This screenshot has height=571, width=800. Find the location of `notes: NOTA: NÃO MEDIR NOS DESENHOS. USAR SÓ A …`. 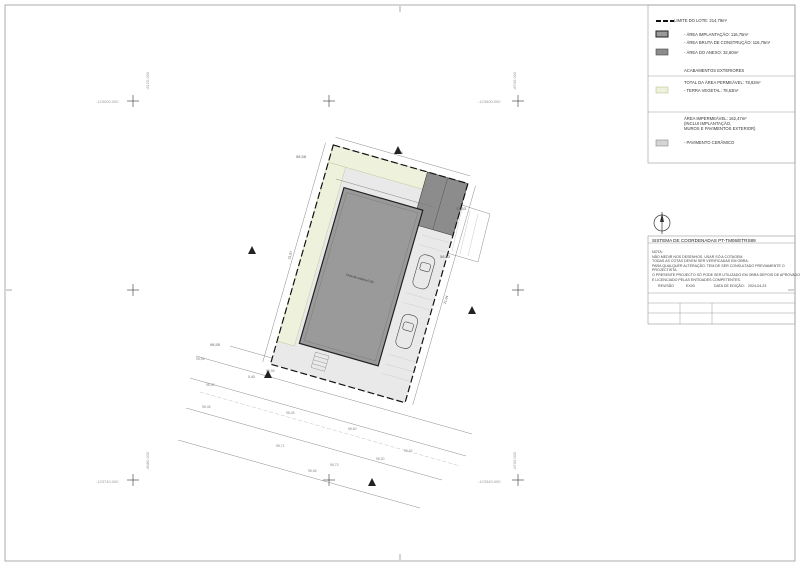

notes: NOTA: NÃO MEDIR NOS DESENHOS. USAR SÓ A … is located at coordinates (726, 266).